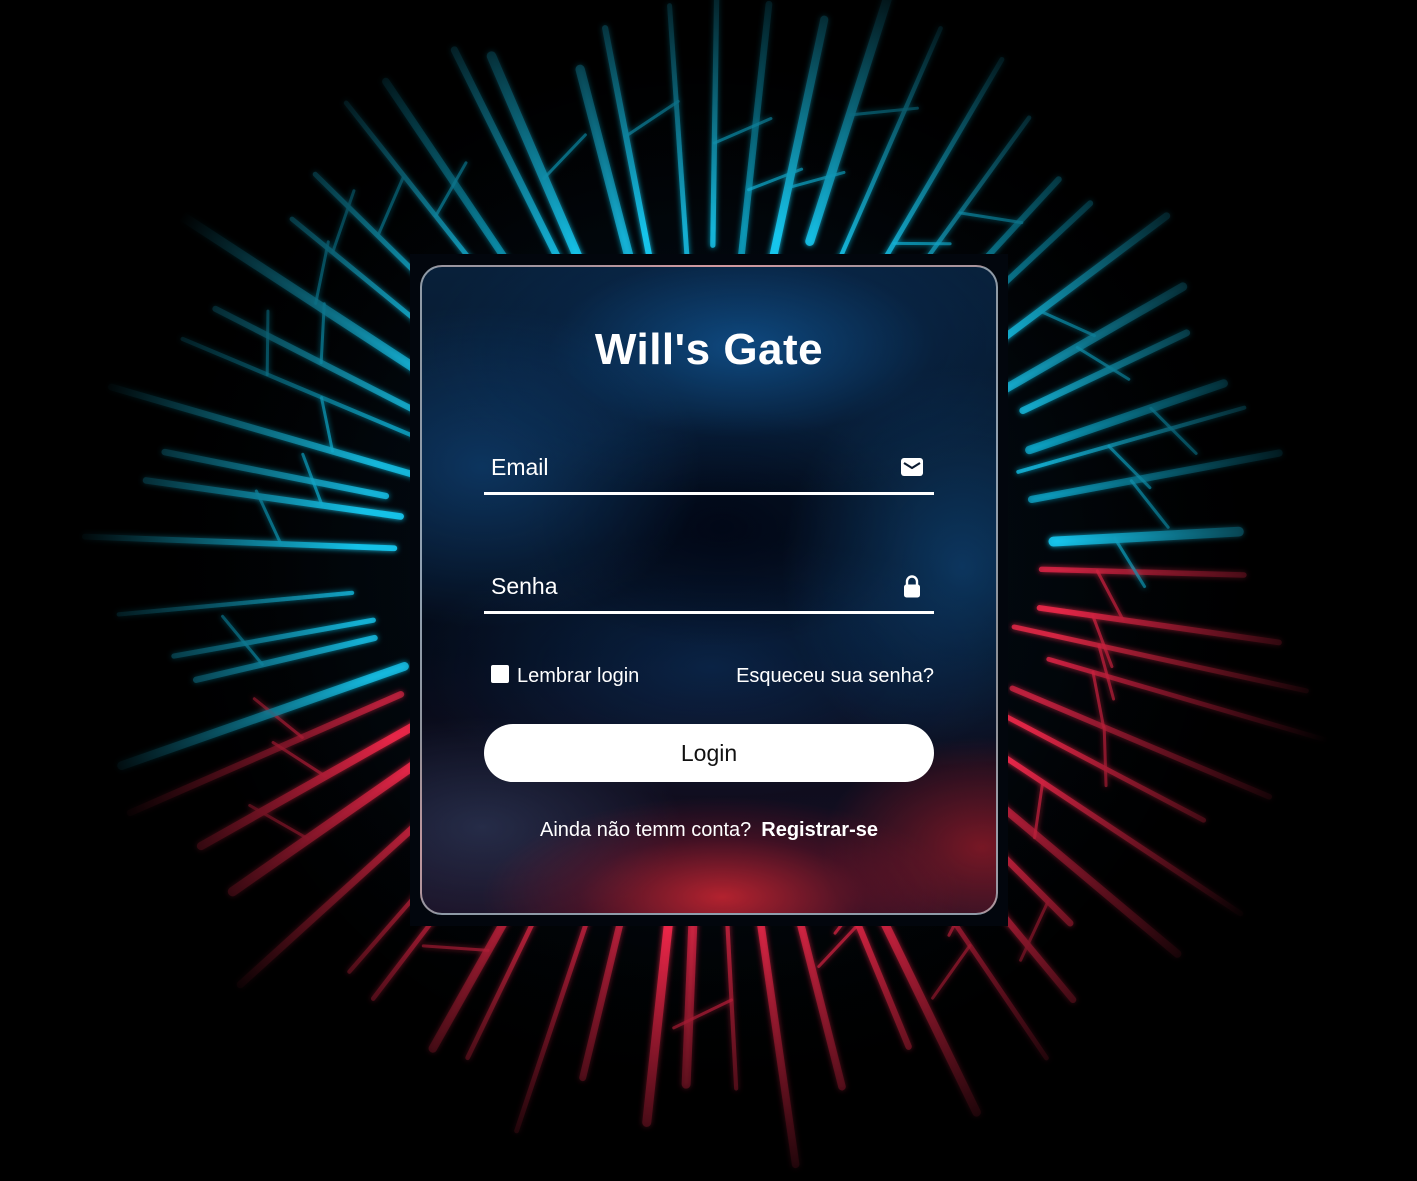 This screenshot has width=1417, height=1181. I want to click on envelope-icon, so click(912, 467).